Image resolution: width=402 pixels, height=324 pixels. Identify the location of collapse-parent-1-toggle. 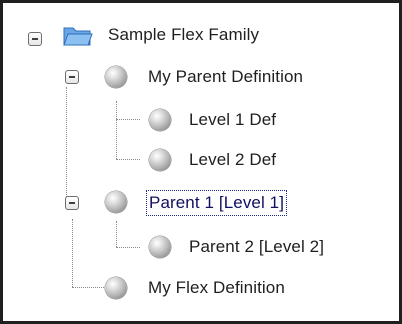
(72, 203).